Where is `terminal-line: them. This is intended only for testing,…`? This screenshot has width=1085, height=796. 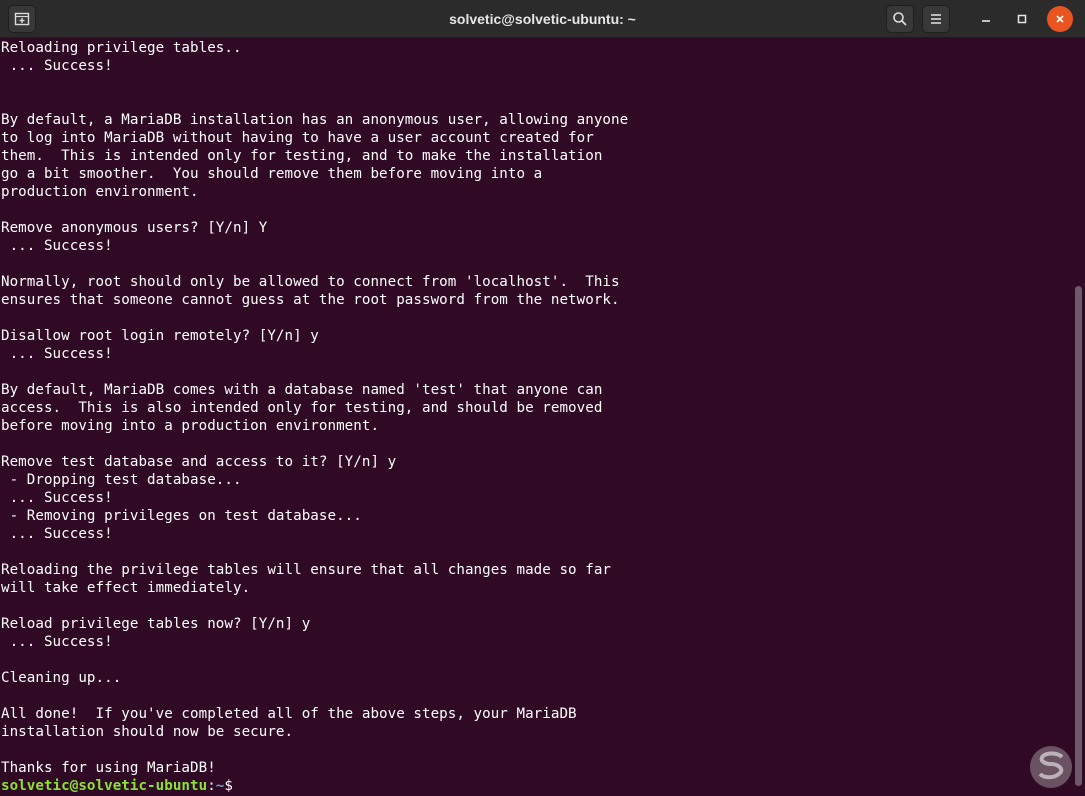
terminal-line: them. This is intended only for testing,… is located at coordinates (302, 156).